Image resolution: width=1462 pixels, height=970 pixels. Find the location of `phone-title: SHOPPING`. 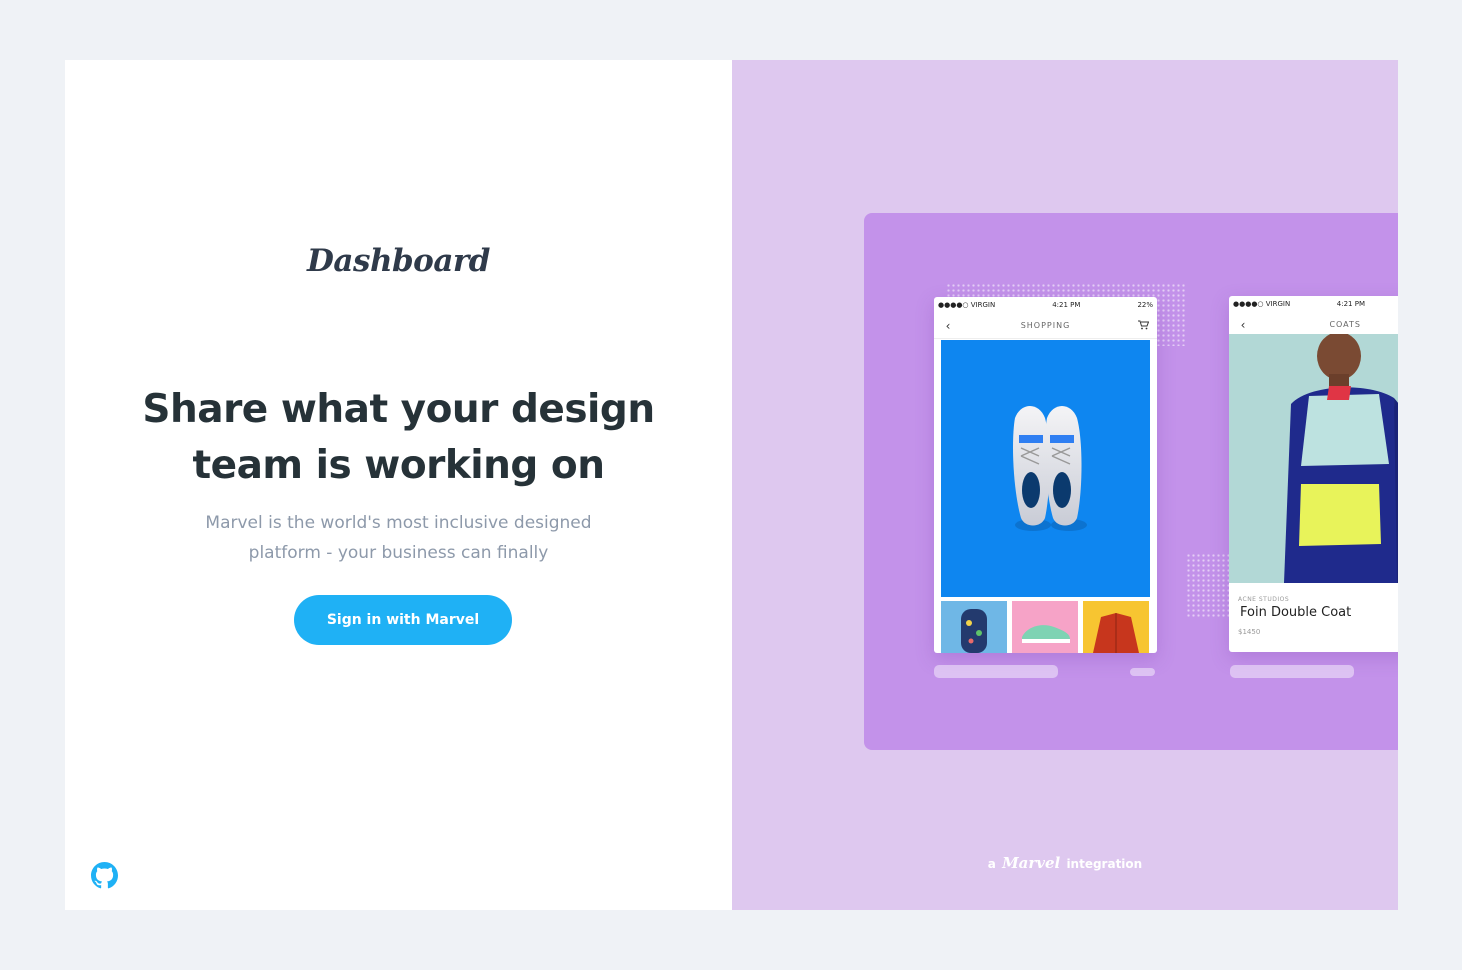

phone-title: SHOPPING is located at coordinates (1045, 325).